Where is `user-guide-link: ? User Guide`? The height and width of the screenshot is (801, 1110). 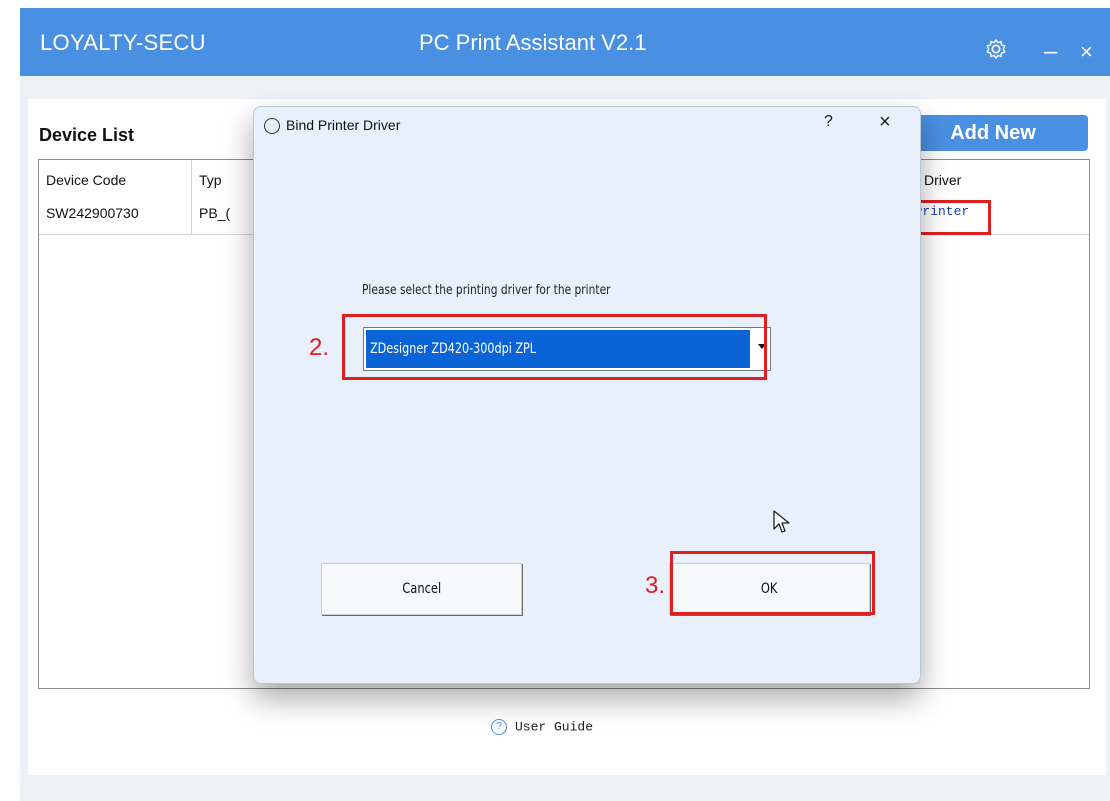
user-guide-link: ? User Guide is located at coordinates (542, 727).